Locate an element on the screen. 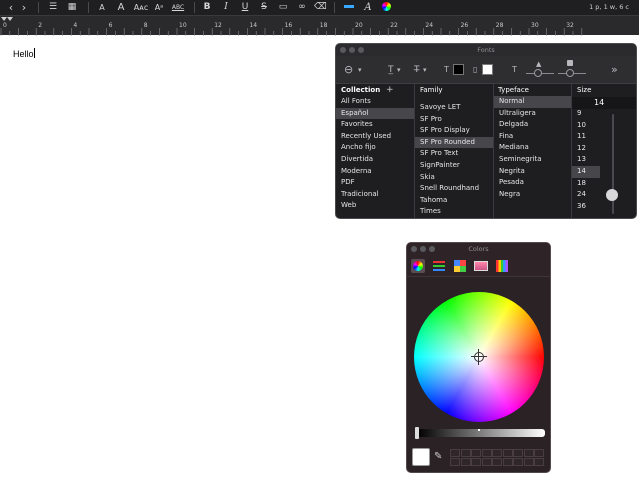  size-item: 10 is located at coordinates (586, 126).